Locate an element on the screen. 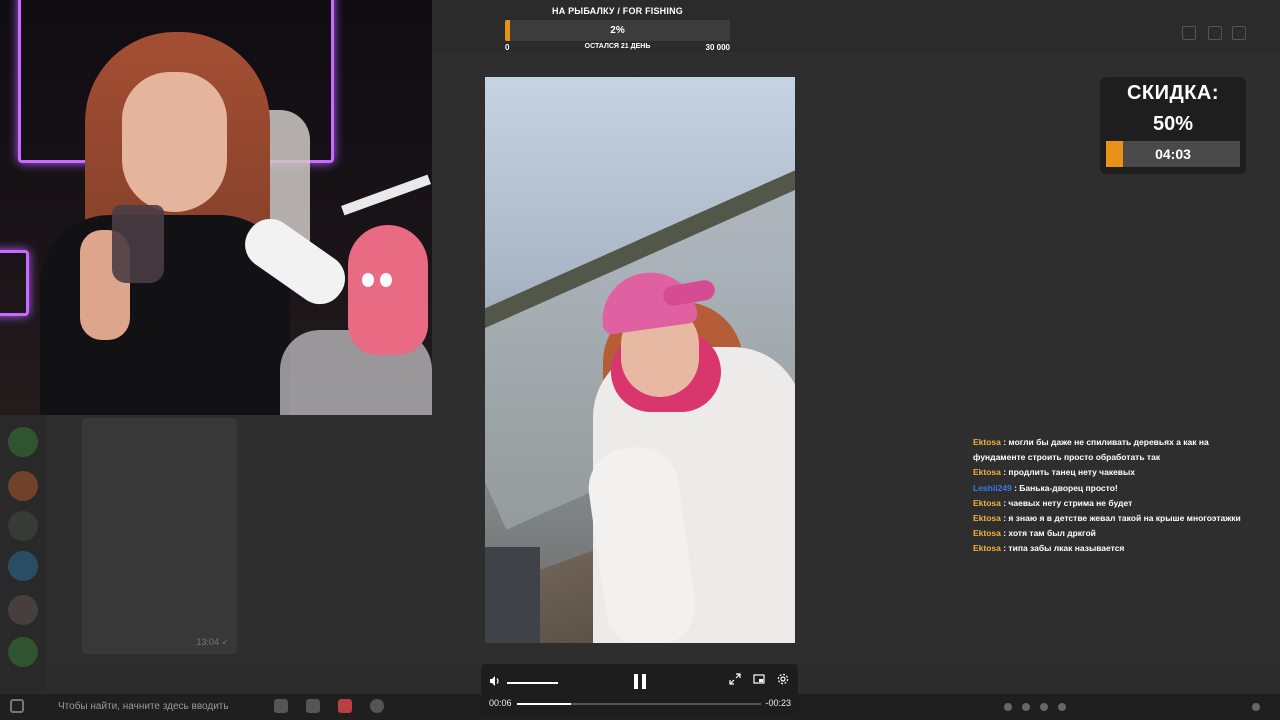 This screenshot has width=1280, height=720. pip-icon is located at coordinates (759, 680).